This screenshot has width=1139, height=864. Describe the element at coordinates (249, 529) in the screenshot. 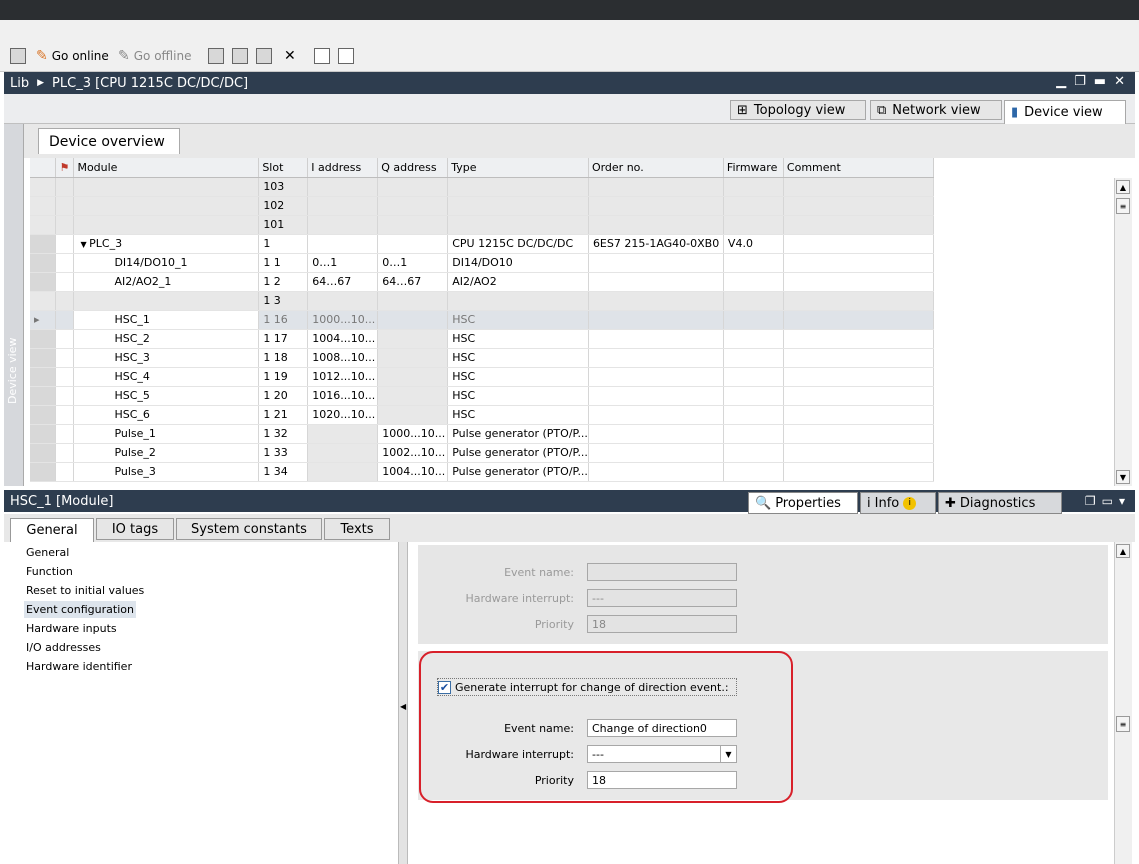

I see `tab-system-constants: System constants` at that location.